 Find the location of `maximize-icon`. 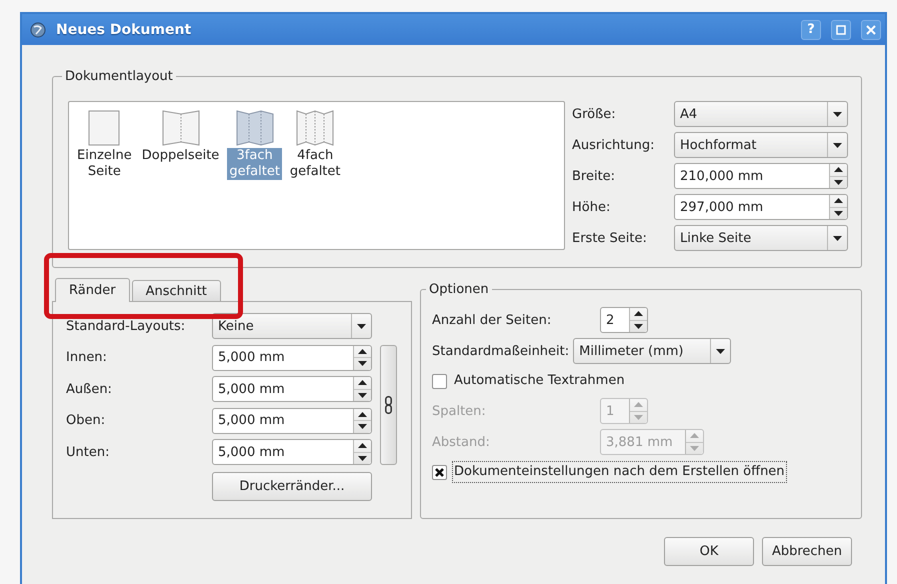

maximize-icon is located at coordinates (841, 29).